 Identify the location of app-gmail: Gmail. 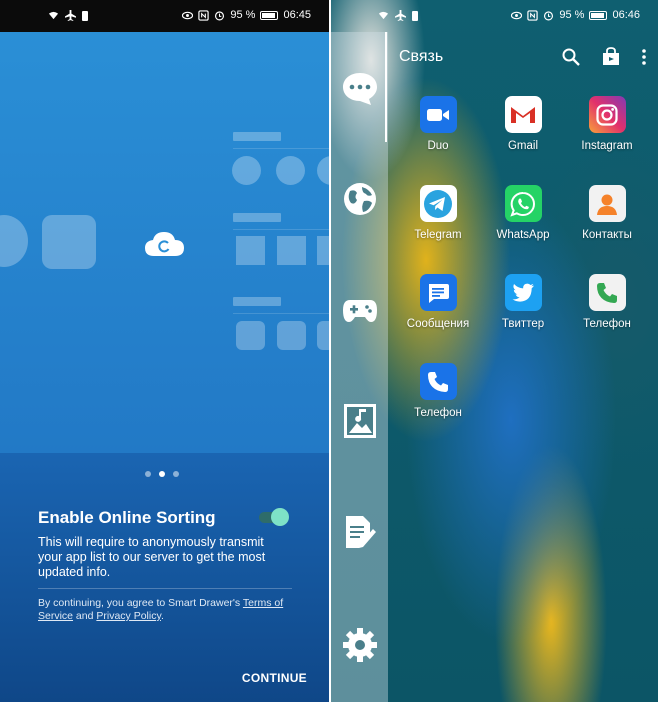
(523, 124).